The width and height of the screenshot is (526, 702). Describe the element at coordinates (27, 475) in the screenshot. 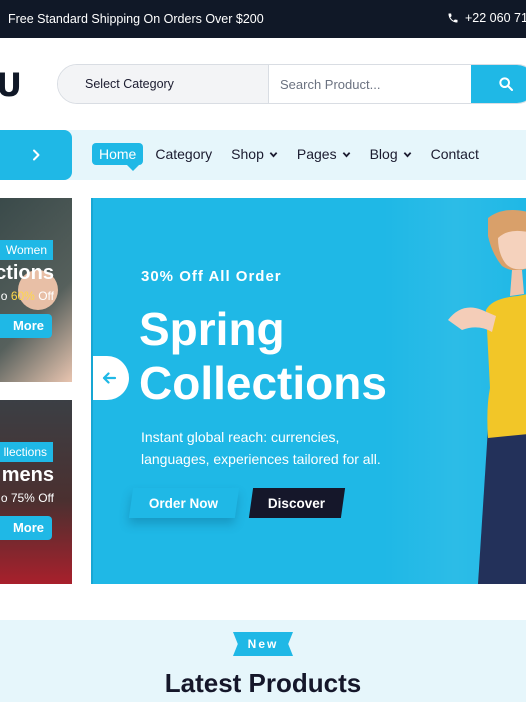

I see `banner-title: mens` at that location.